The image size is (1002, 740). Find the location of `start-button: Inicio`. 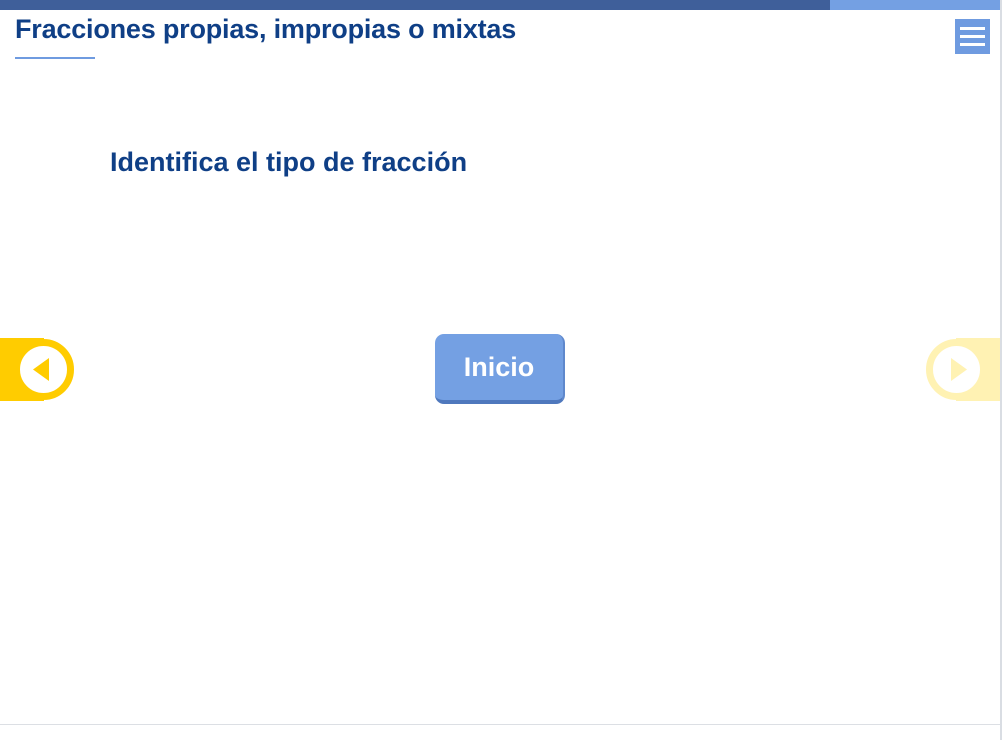

start-button: Inicio is located at coordinates (500, 369).